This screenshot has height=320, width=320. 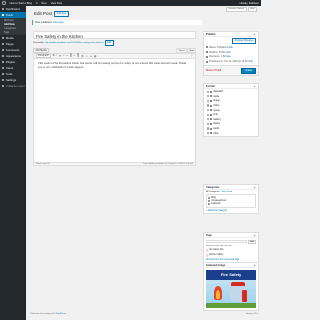 I want to click on word-count: Word count: 35, so click(x=43, y=164).